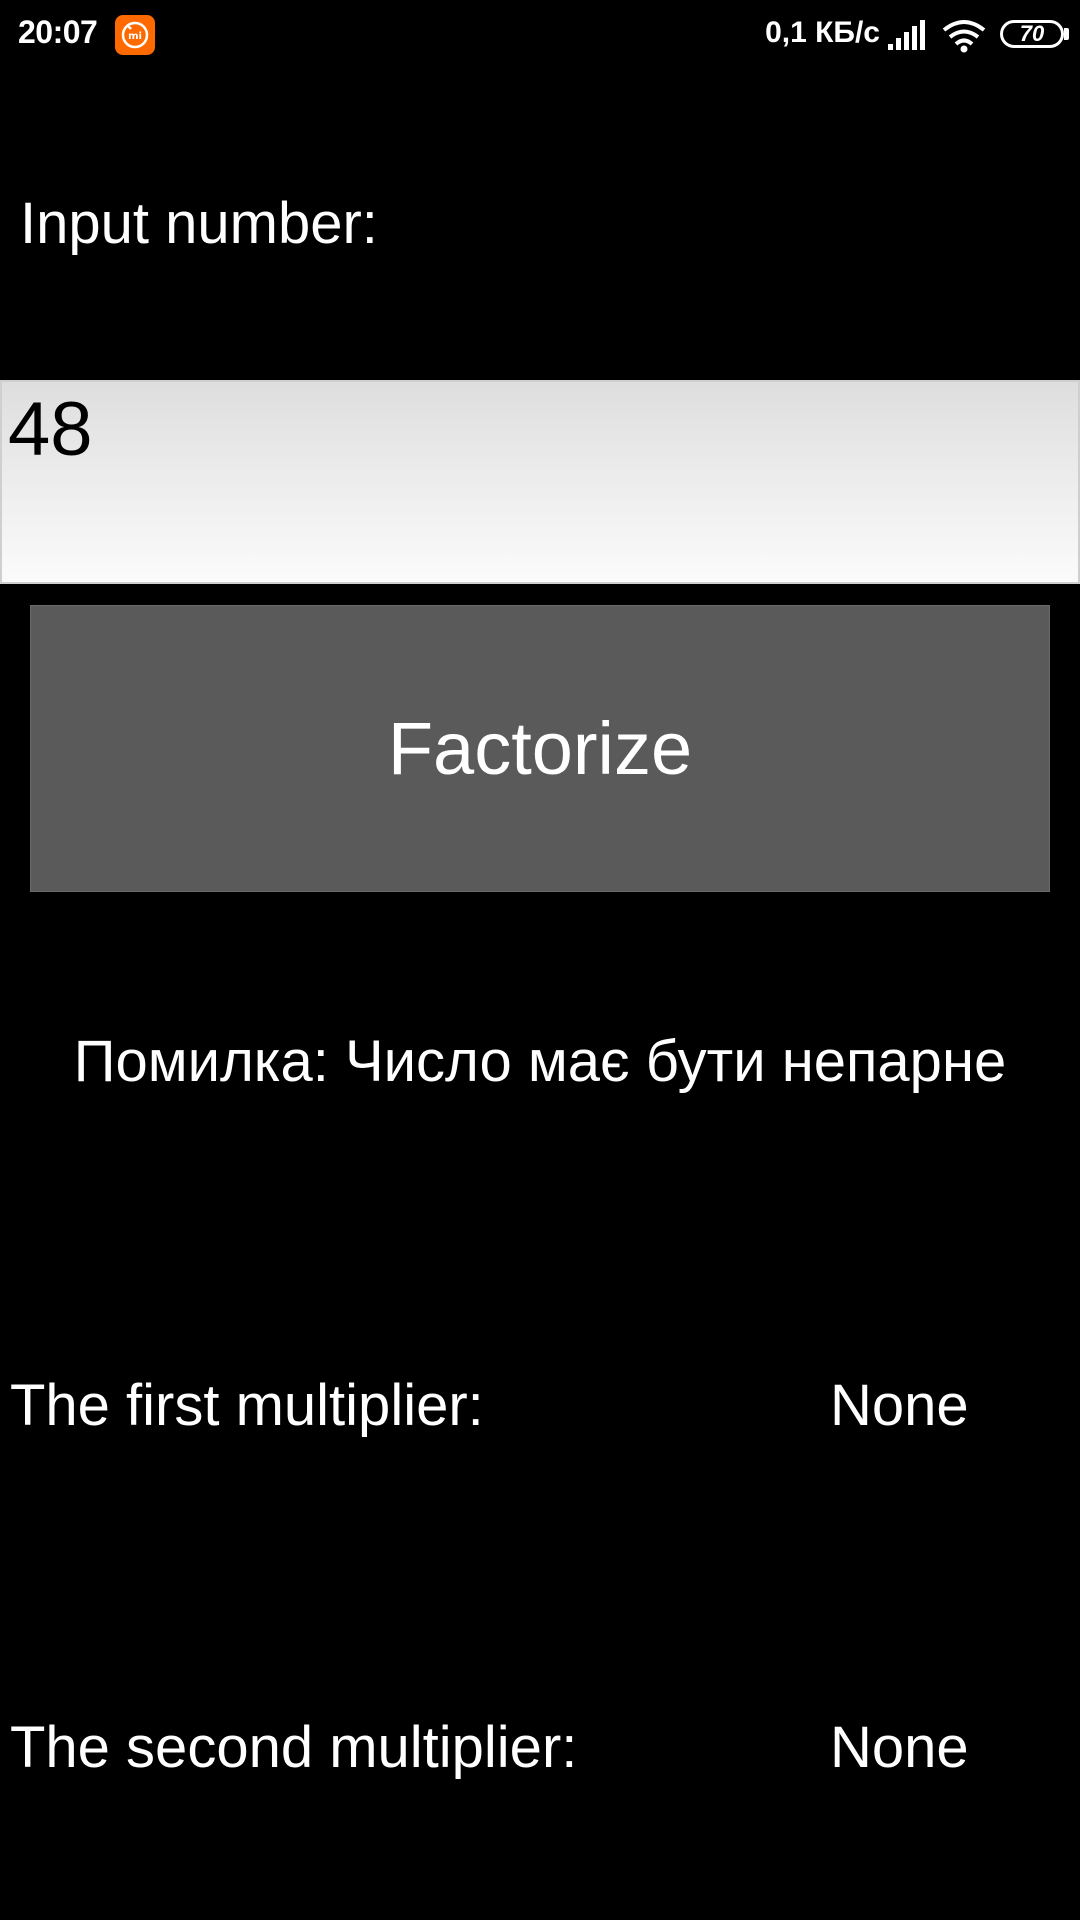 Image resolution: width=1080 pixels, height=1920 pixels. What do you see at coordinates (899, 1747) in the screenshot?
I see `second-multiplier-value: None` at bounding box center [899, 1747].